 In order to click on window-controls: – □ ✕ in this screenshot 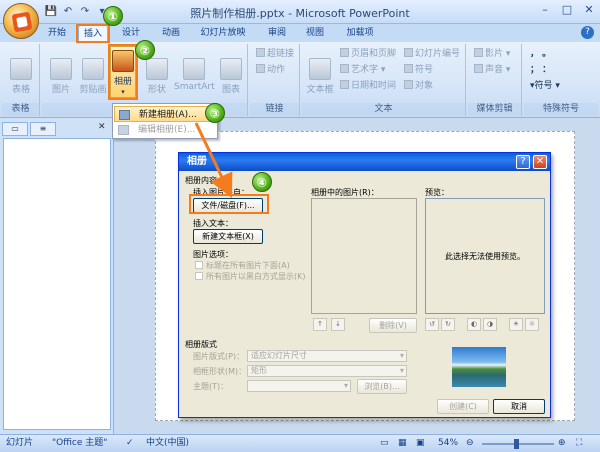, I will do `click(567, 10)`.